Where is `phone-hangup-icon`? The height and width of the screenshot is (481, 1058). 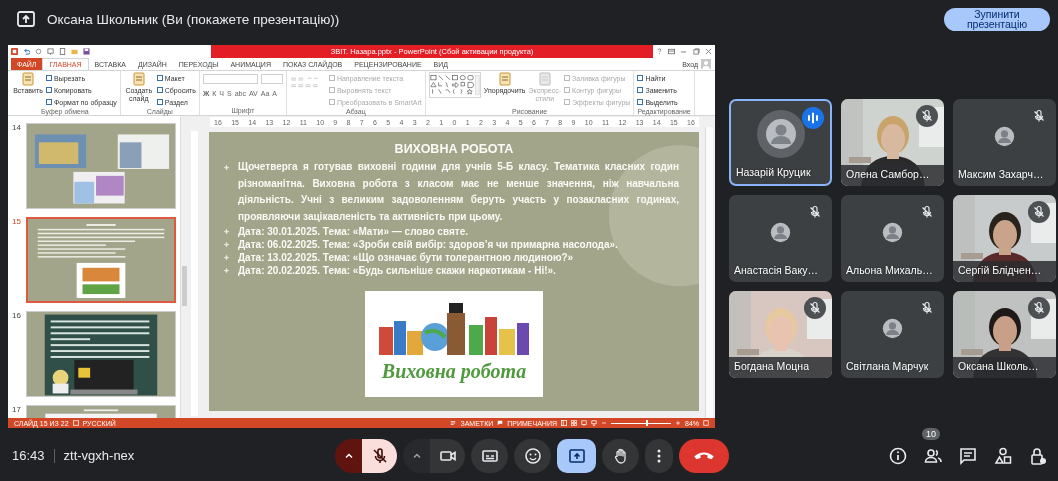 phone-hangup-icon is located at coordinates (704, 455).